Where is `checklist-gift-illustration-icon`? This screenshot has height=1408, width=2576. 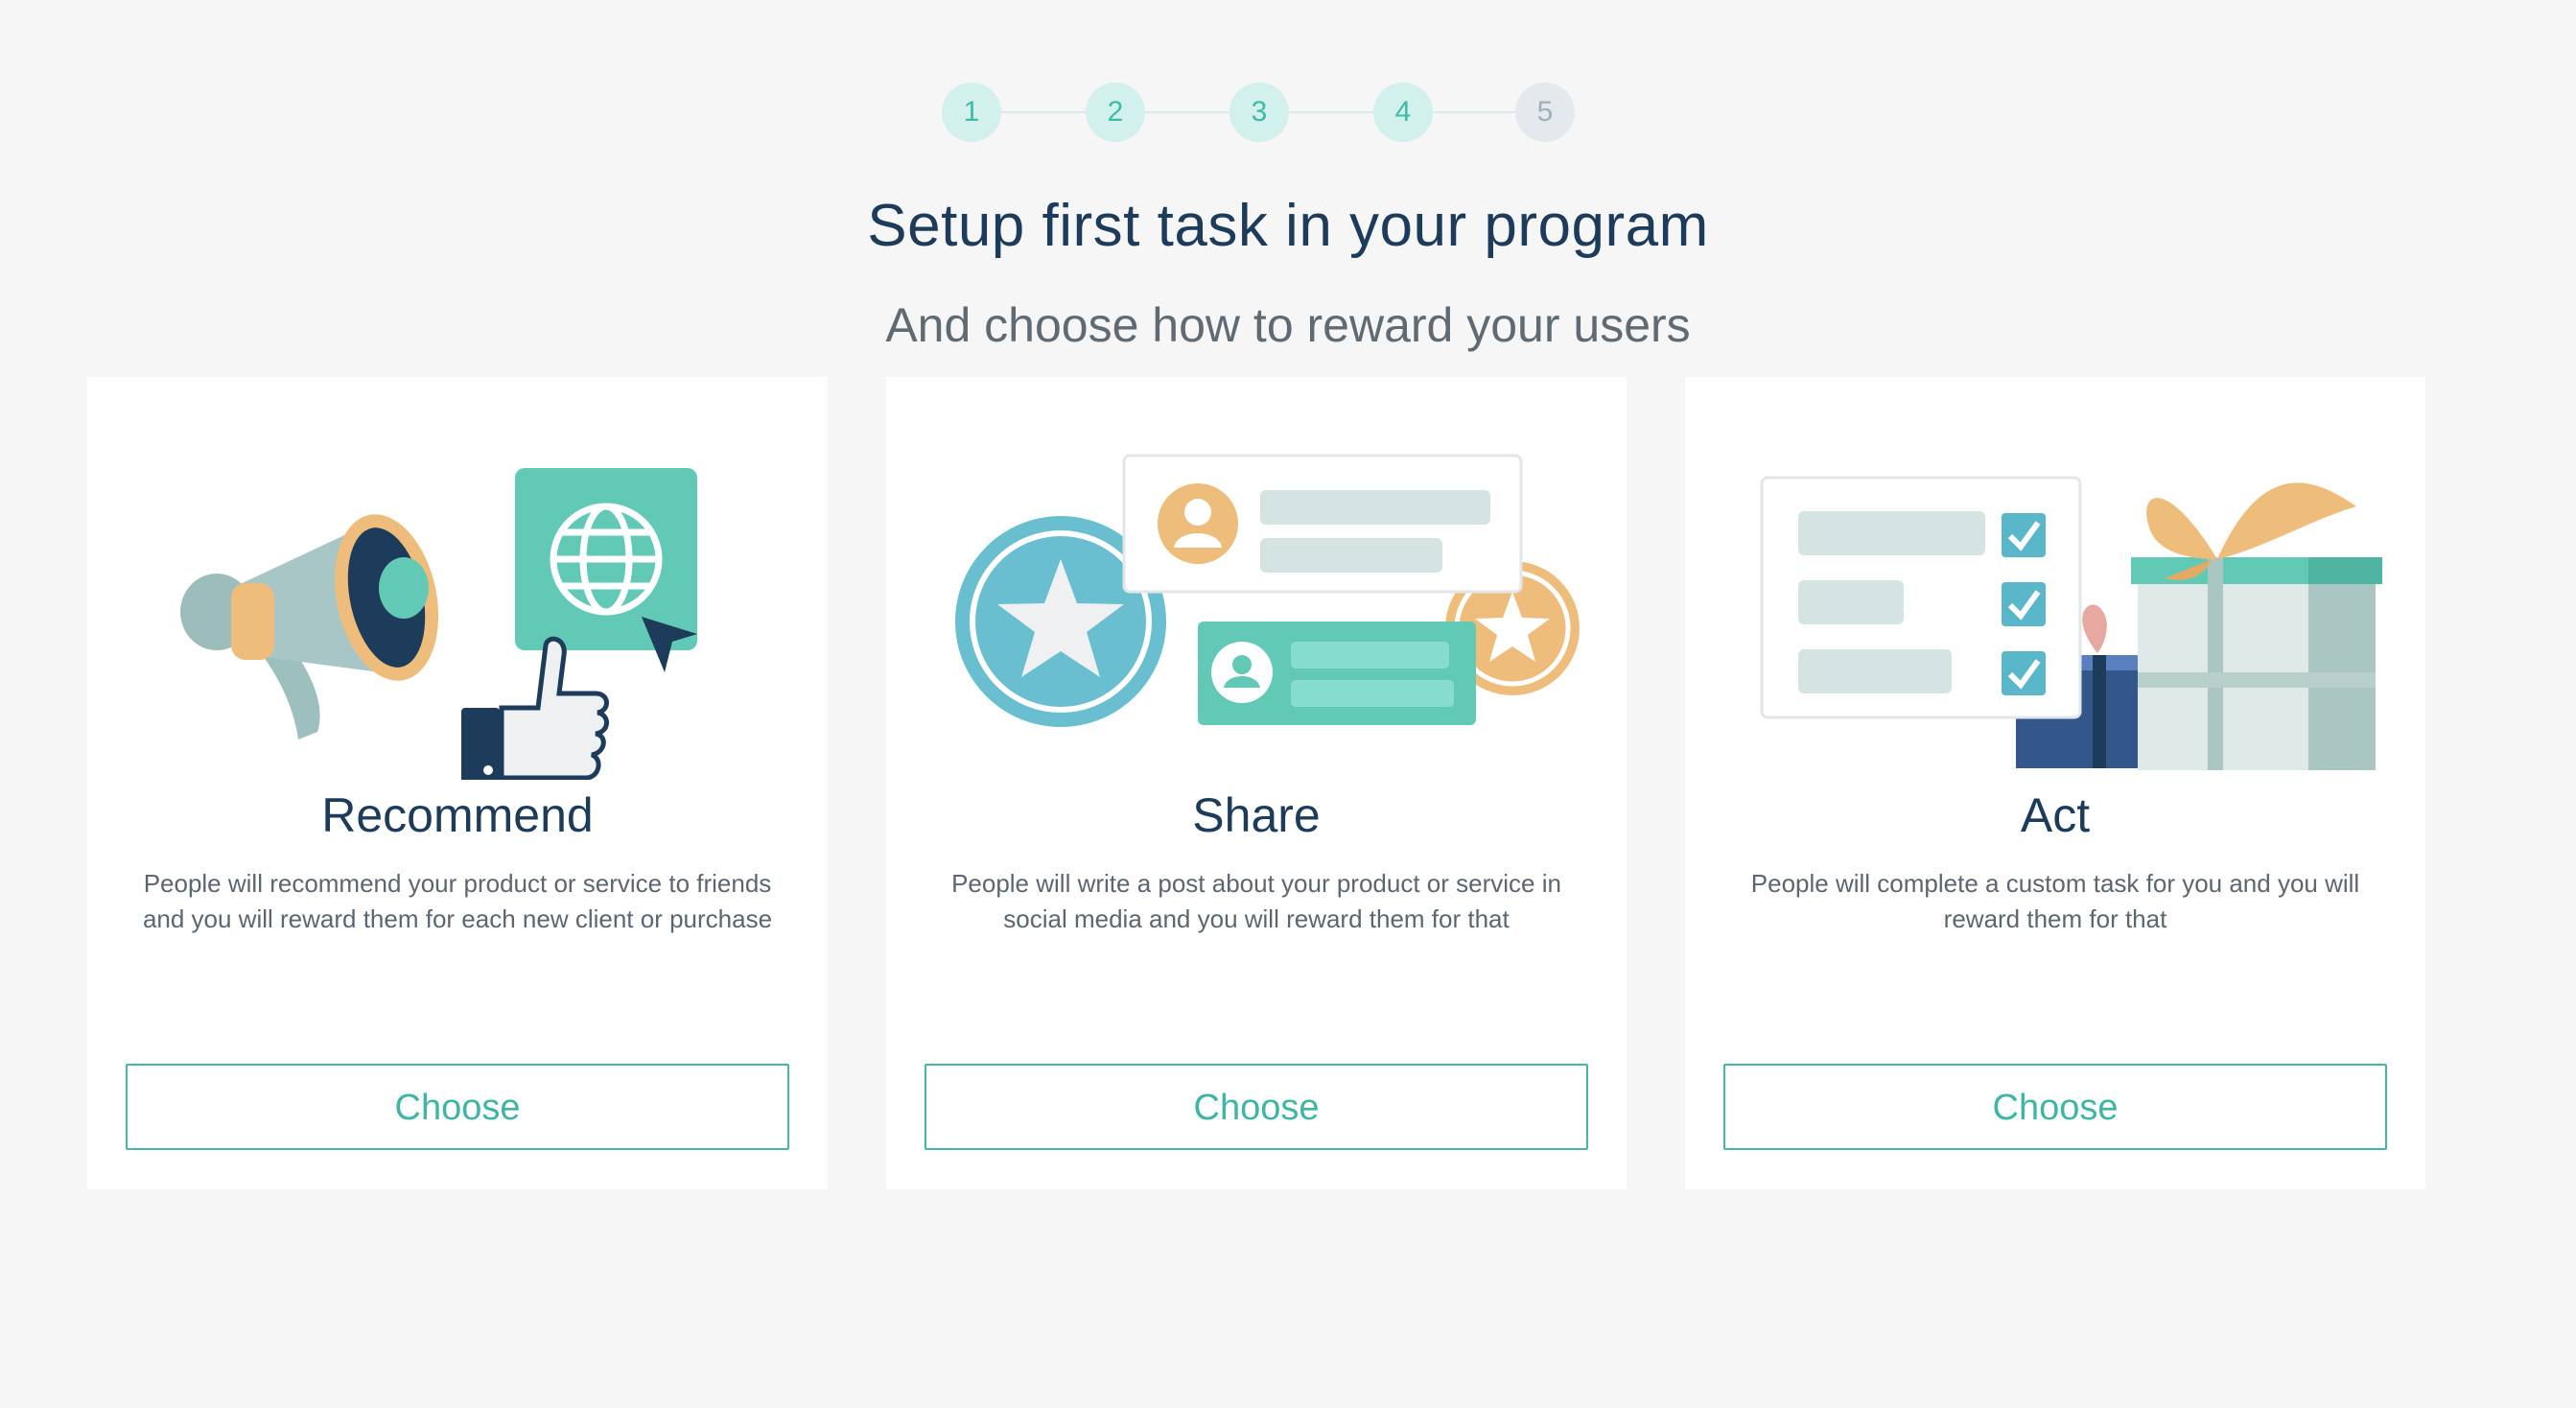 checklist-gift-illustration-icon is located at coordinates (2055, 597).